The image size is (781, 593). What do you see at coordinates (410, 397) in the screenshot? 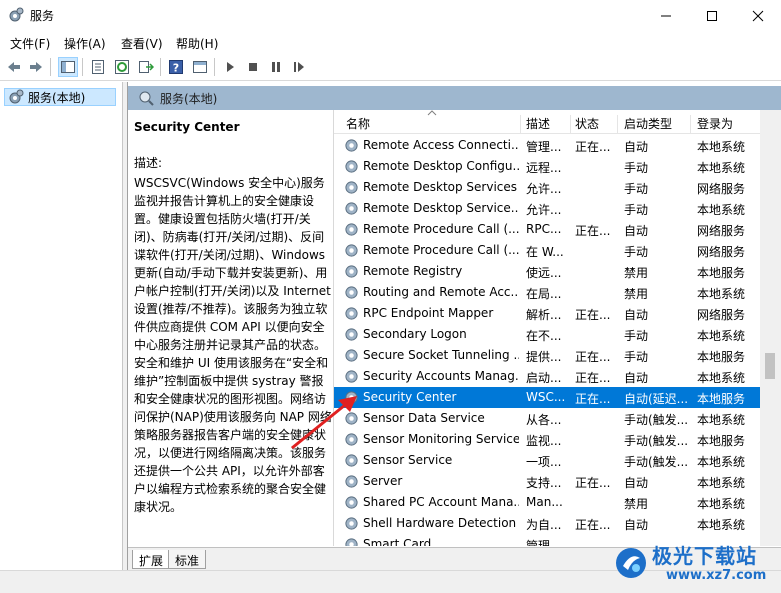
I see `service-name: Security Center` at bounding box center [410, 397].